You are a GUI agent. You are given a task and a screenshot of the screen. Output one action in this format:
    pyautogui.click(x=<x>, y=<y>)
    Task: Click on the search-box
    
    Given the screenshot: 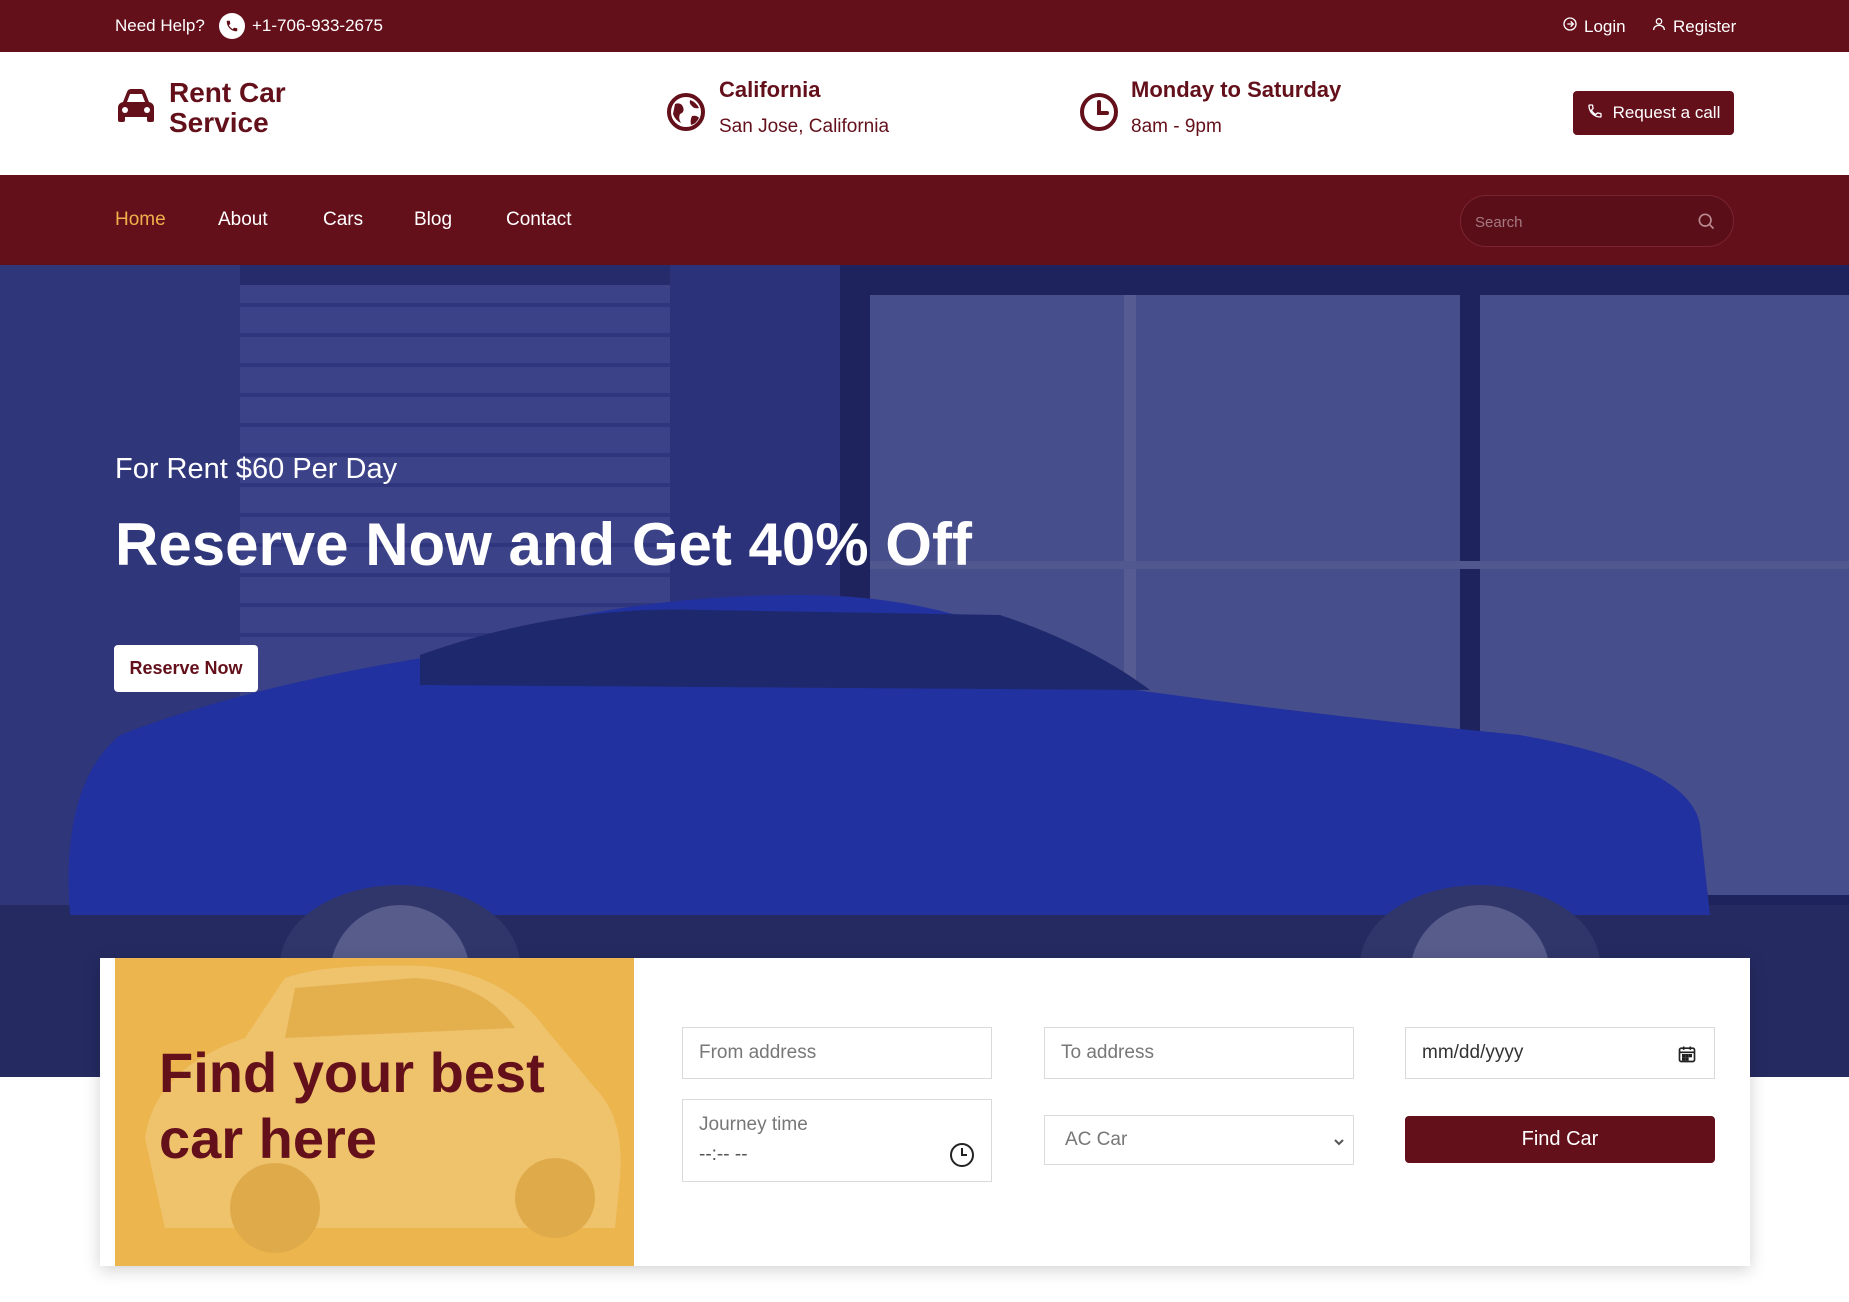 What is the action you would take?
    pyautogui.click(x=1597, y=221)
    